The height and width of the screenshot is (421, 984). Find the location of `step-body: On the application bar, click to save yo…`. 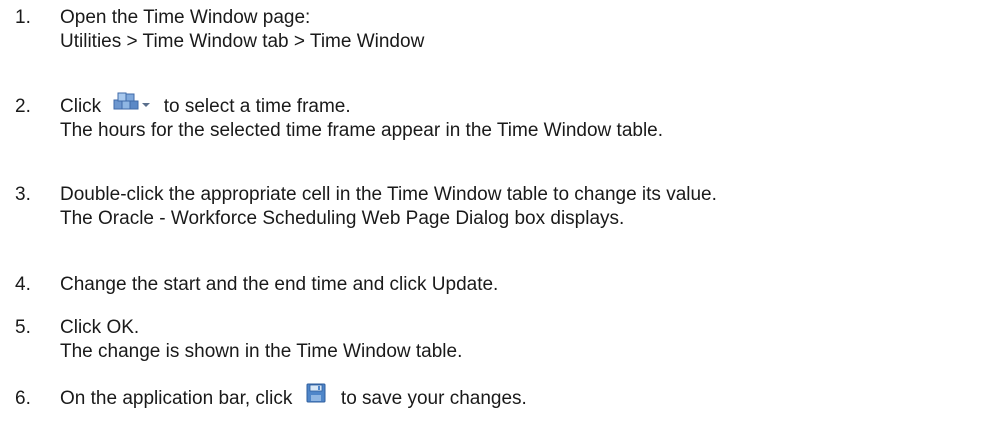

step-body: On the application bar, click to save yo… is located at coordinates (293, 397).